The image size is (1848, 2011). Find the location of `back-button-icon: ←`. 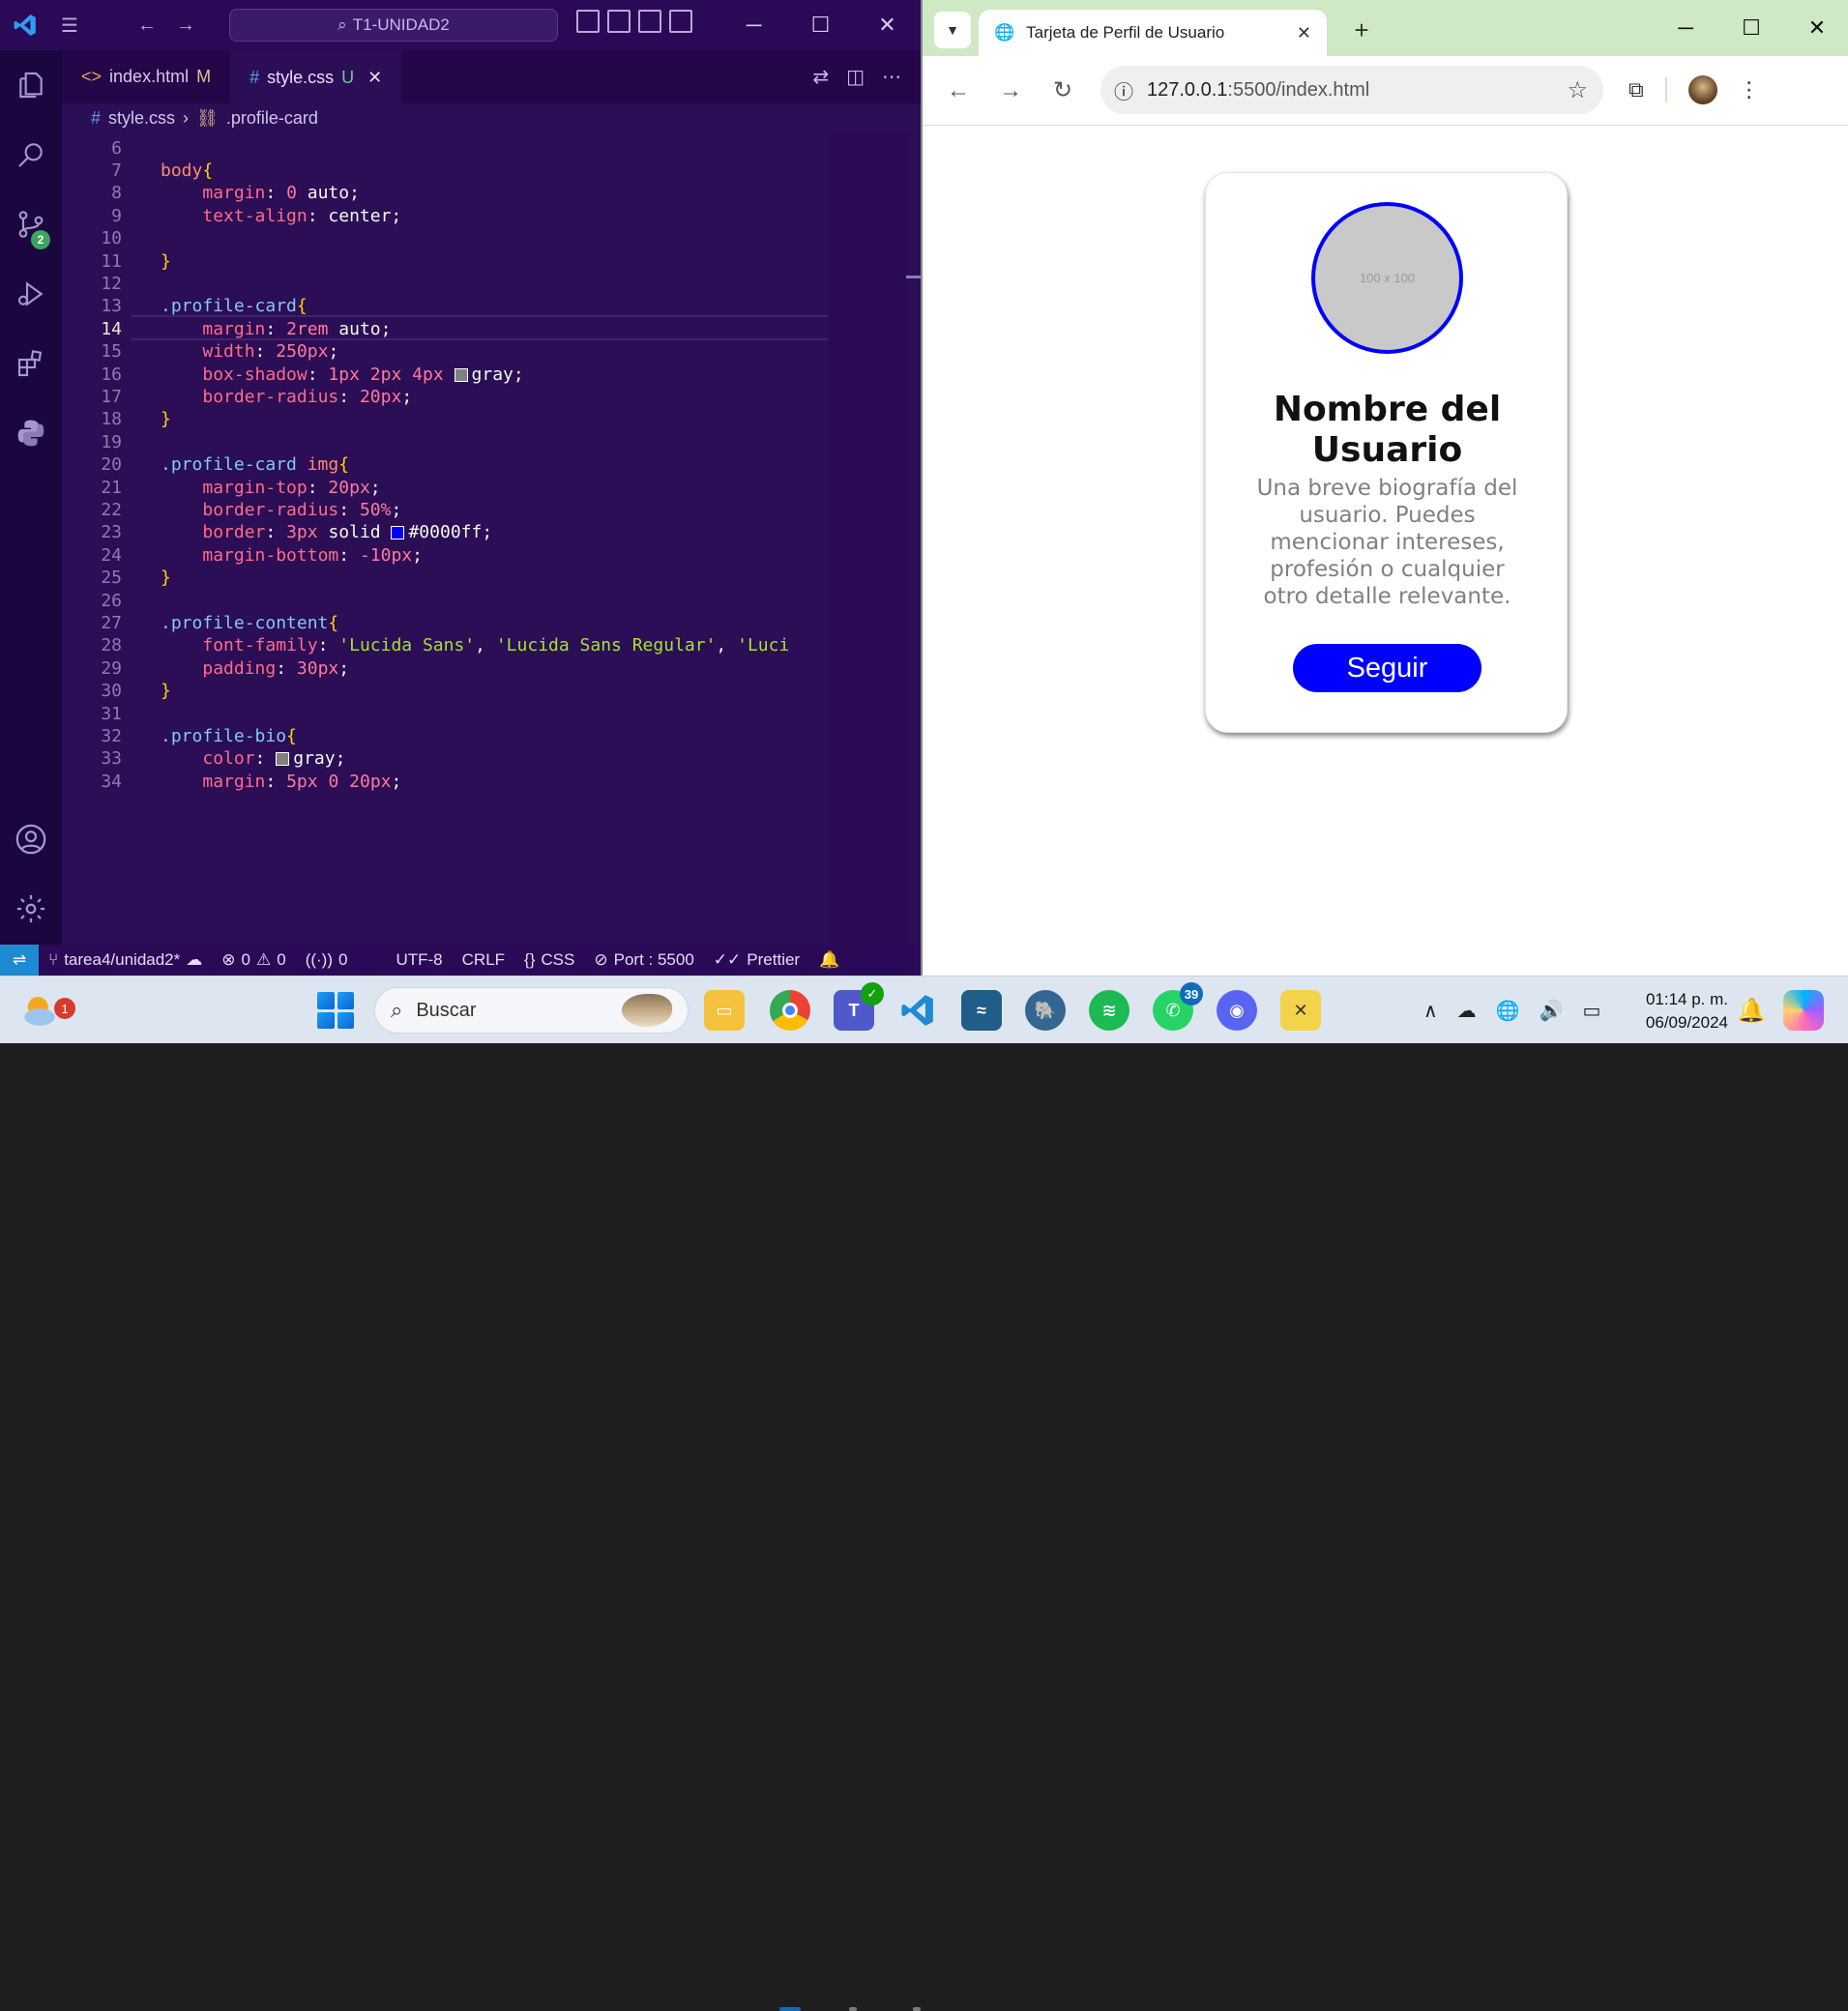

back-button-icon: ← is located at coordinates (958, 91).